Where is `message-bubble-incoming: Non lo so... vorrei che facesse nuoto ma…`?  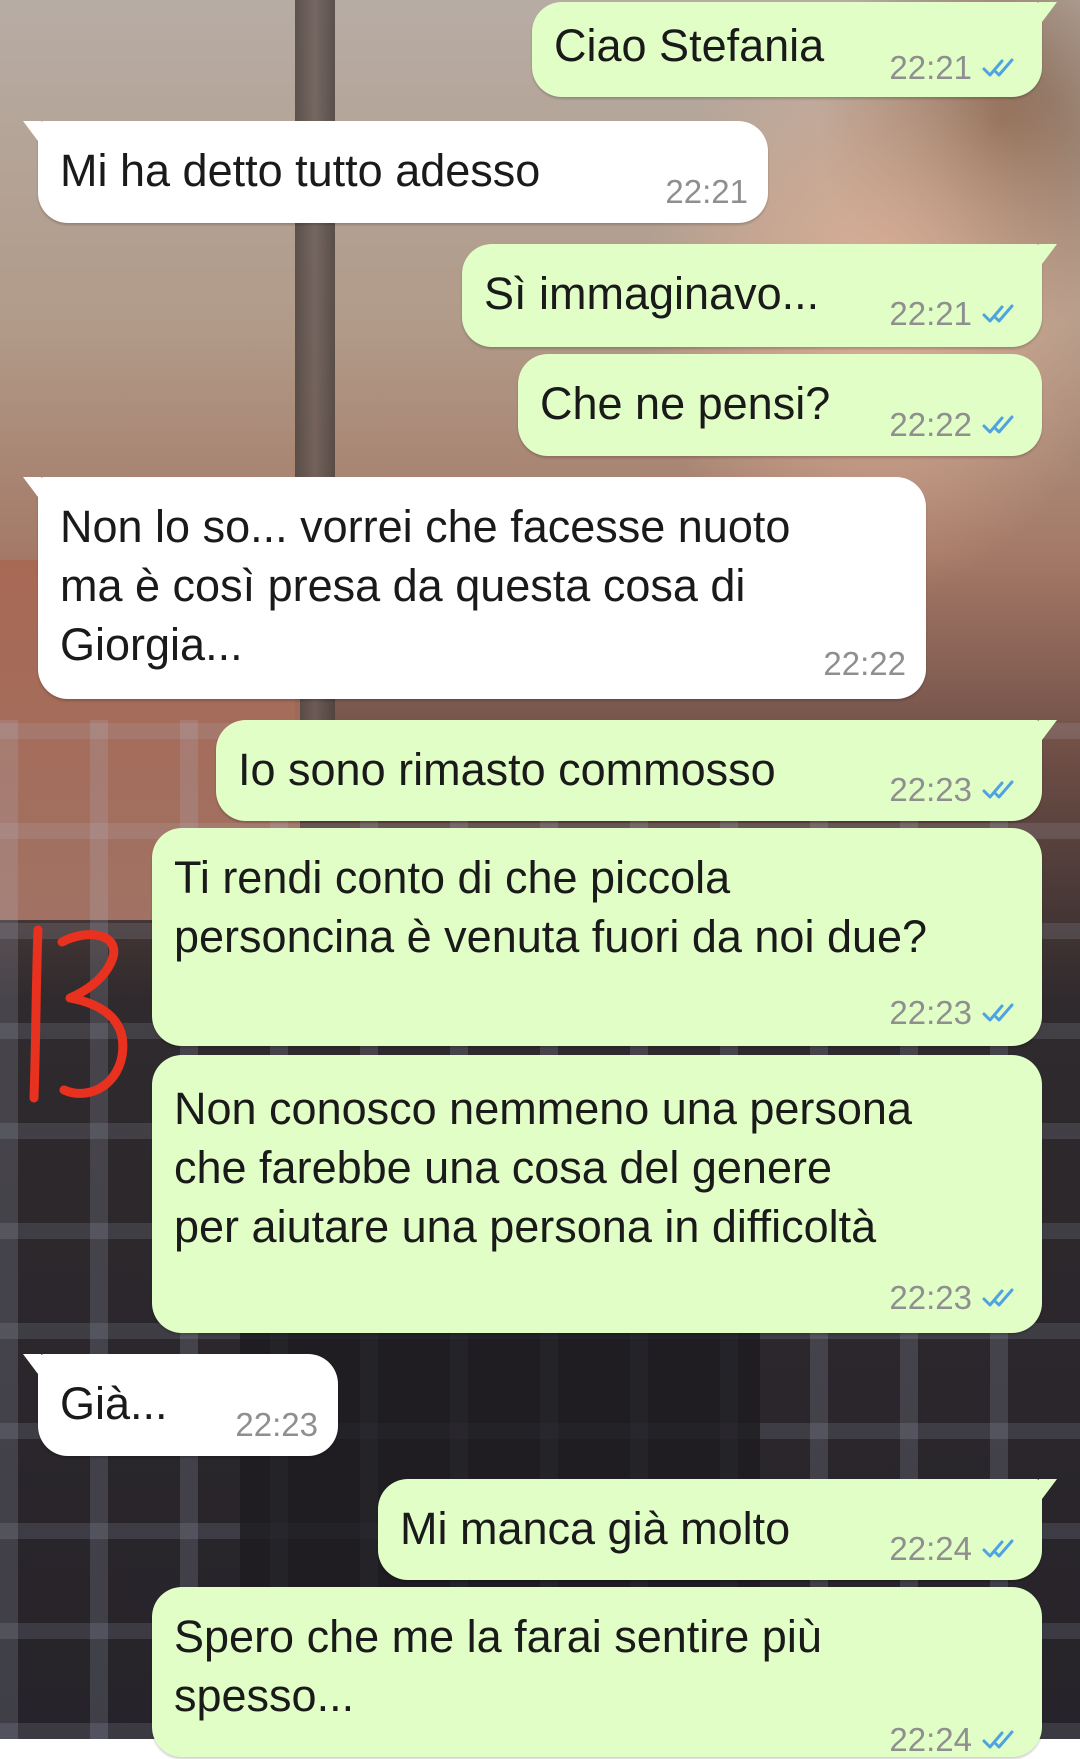
message-bubble-incoming: Non lo so... vorrei che facesse nuoto ma… is located at coordinates (474, 588).